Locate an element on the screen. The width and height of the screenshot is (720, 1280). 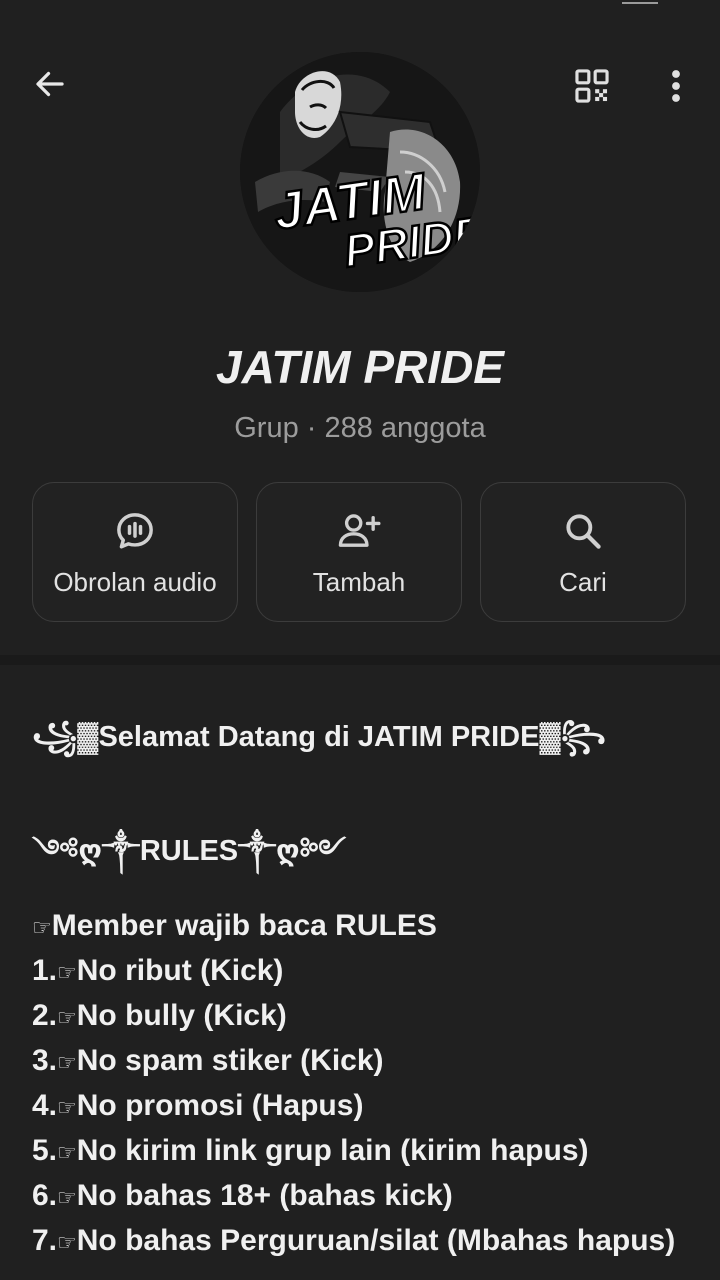
rule-item: 3.☞No spam stiker (Kick) is located at coordinates (362, 1061).